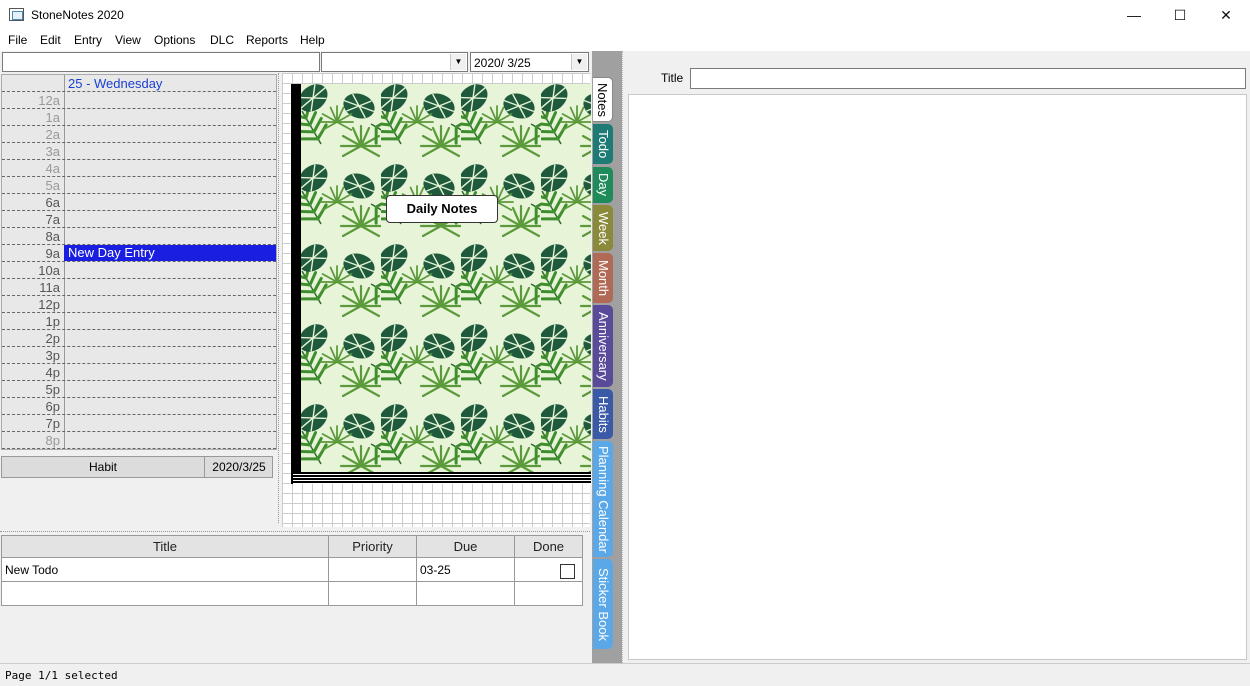  Describe the element at coordinates (1226, 15) in the screenshot. I see `close-button: ✕` at that location.